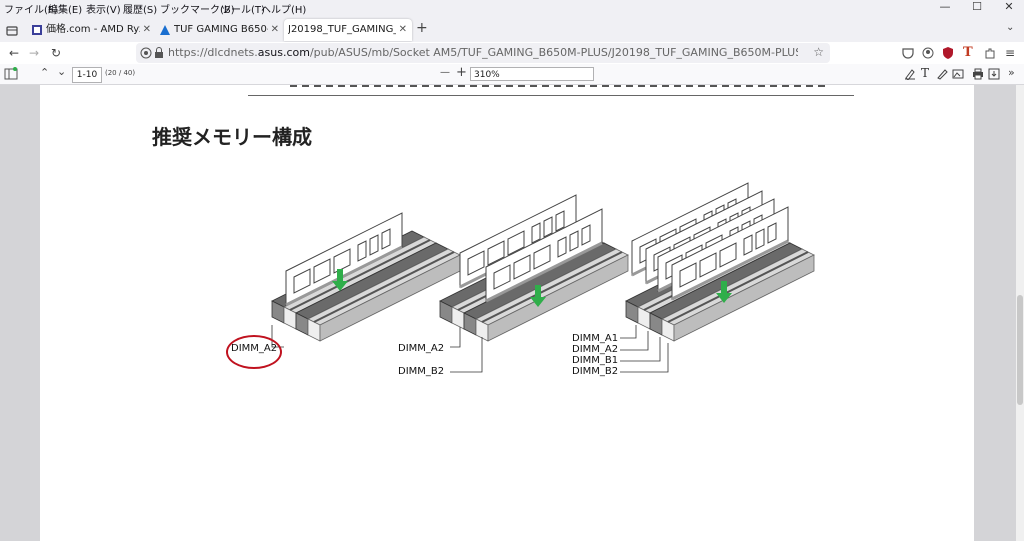 The height and width of the screenshot is (541, 1024). Describe the element at coordinates (1020, 350) in the screenshot. I see `scrollbar-thumb` at that location.